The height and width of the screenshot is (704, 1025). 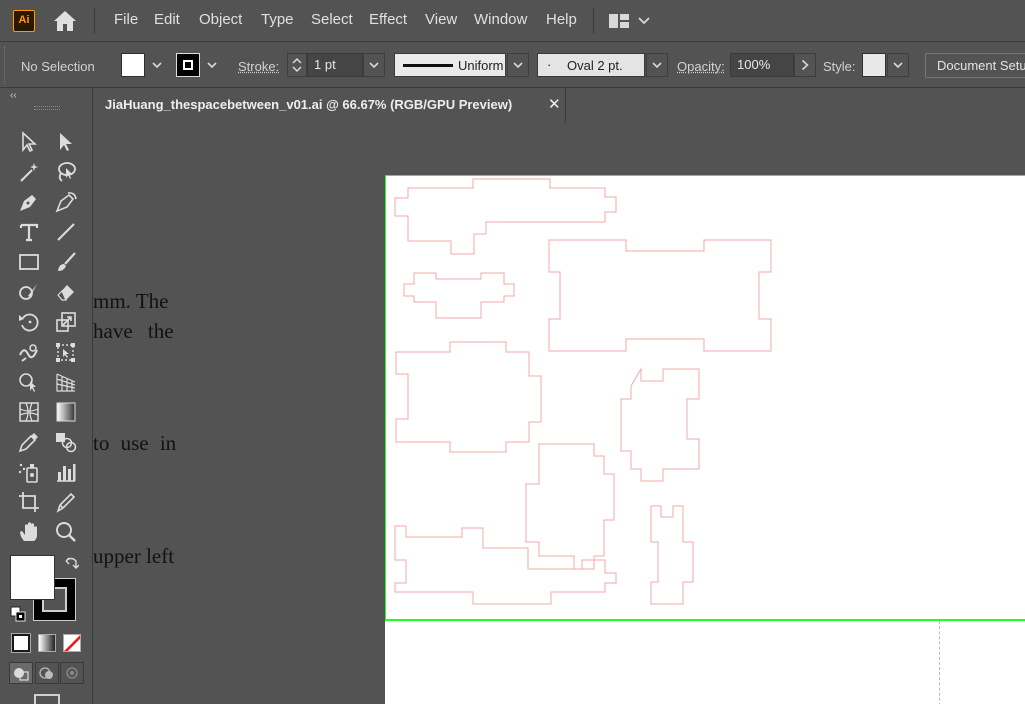 What do you see at coordinates (29, 262) in the screenshot?
I see `rectangle-tool-icon` at bounding box center [29, 262].